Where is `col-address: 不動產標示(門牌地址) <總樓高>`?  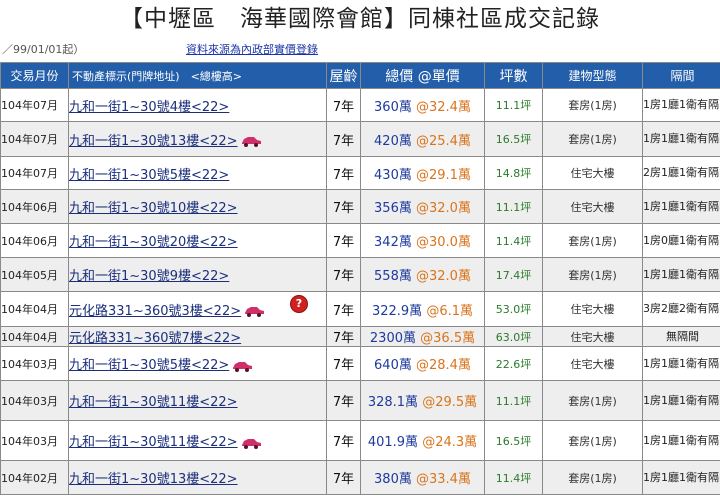 col-address: 不動產標示(門牌地址) <總樓高> is located at coordinates (197, 75).